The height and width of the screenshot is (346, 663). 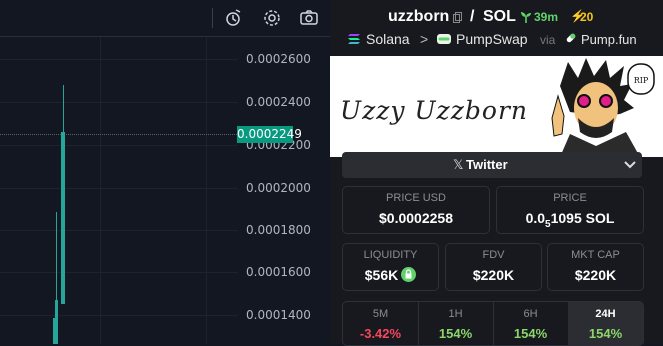 I want to click on tab-label: 1H, so click(x=455, y=314).